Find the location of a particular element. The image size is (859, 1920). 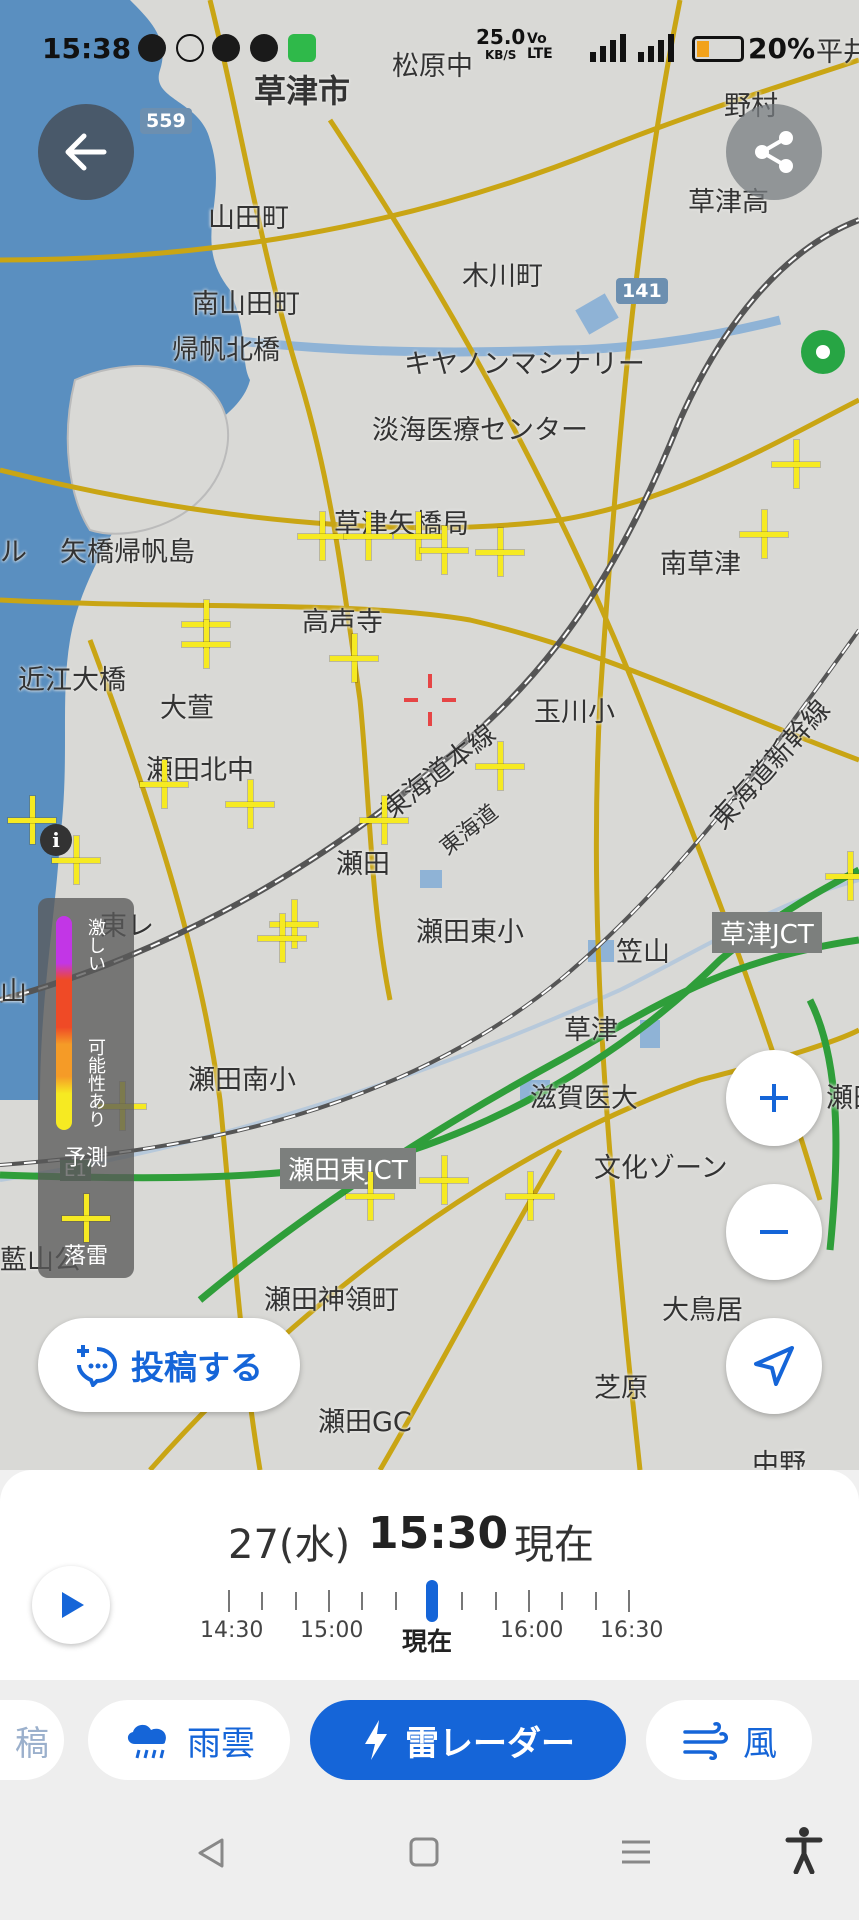

place-label: 南草津 is located at coordinates (700, 564).